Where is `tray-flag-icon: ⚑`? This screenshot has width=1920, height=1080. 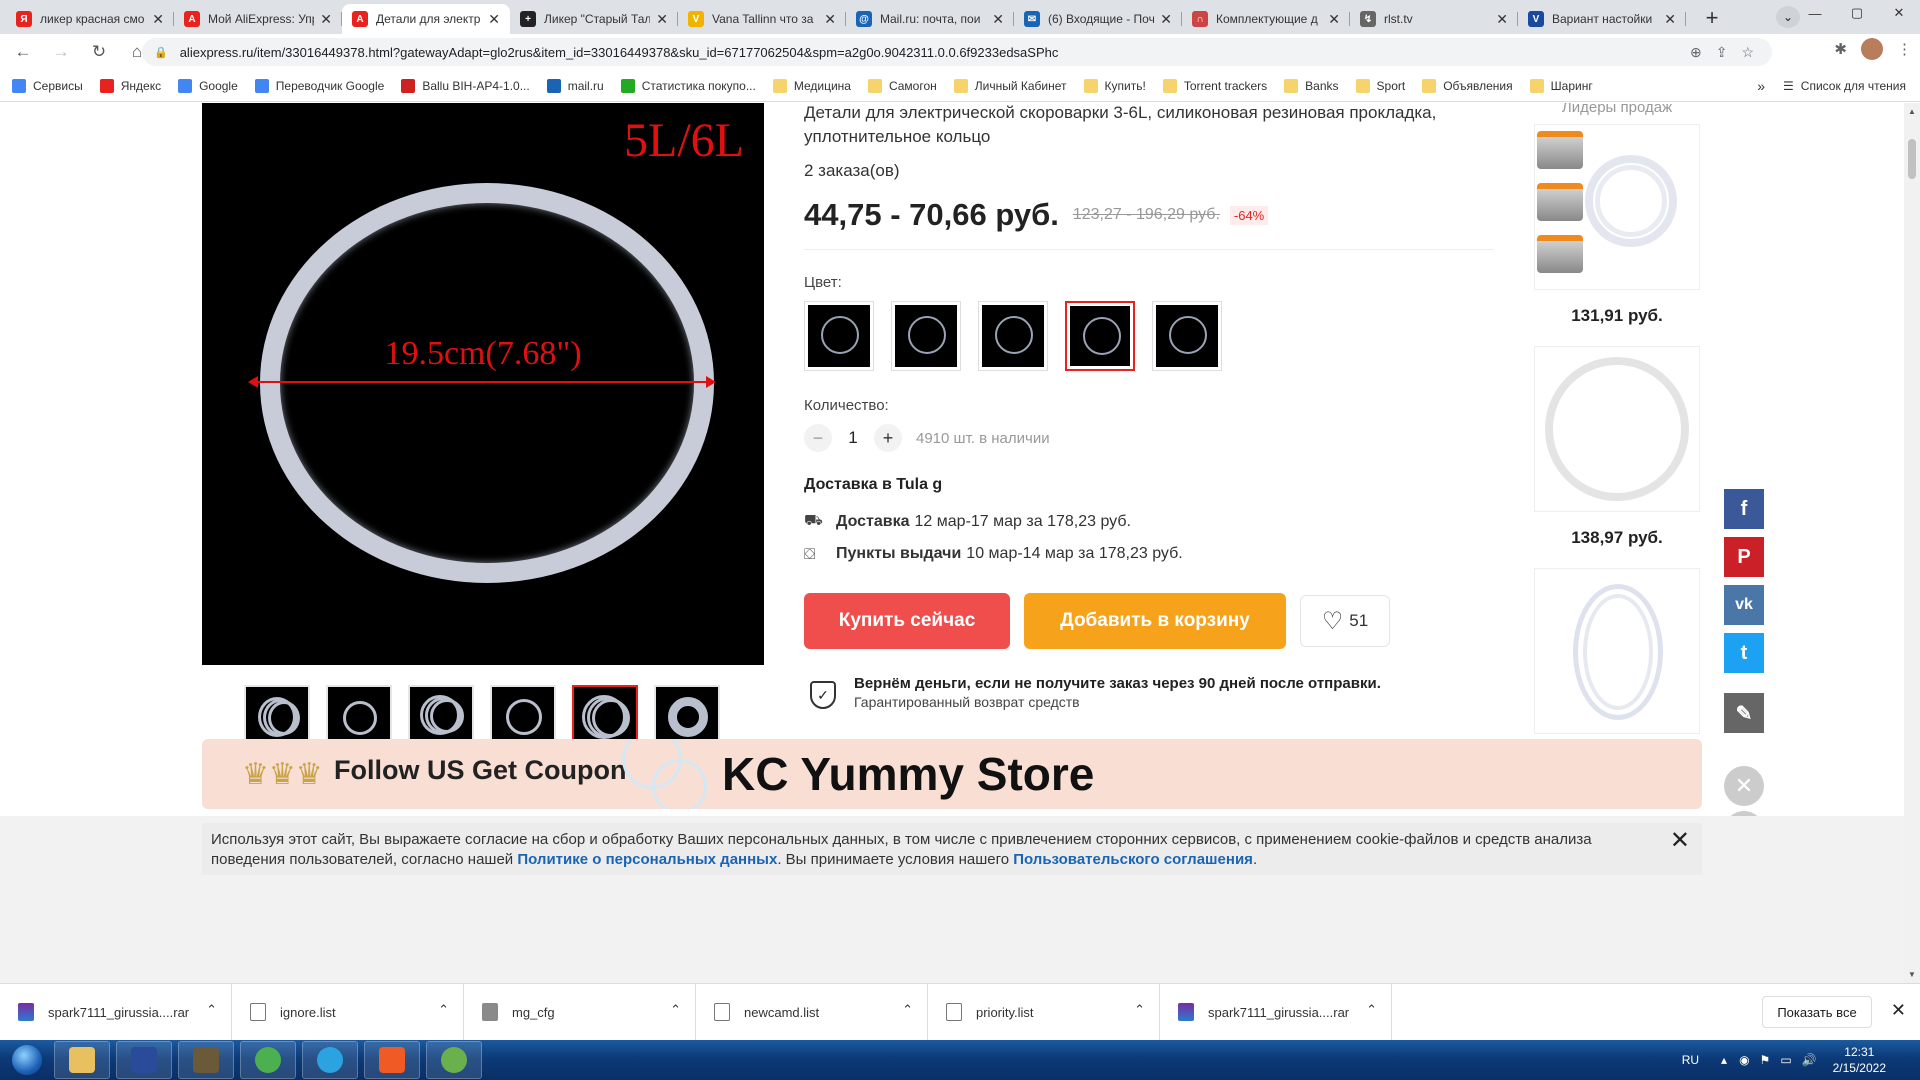
tray-flag-icon: ⚑ is located at coordinates (1765, 1060).